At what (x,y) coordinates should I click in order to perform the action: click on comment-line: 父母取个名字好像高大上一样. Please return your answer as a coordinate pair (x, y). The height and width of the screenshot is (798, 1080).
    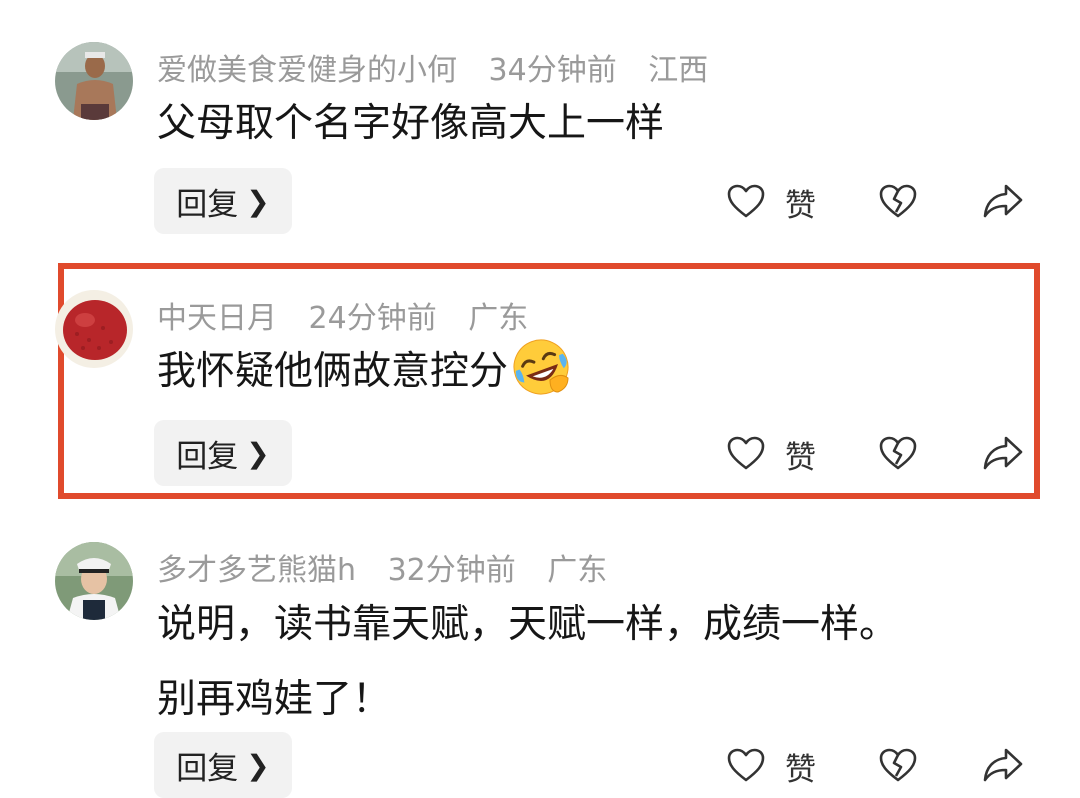
    Looking at the image, I should click on (411, 123).